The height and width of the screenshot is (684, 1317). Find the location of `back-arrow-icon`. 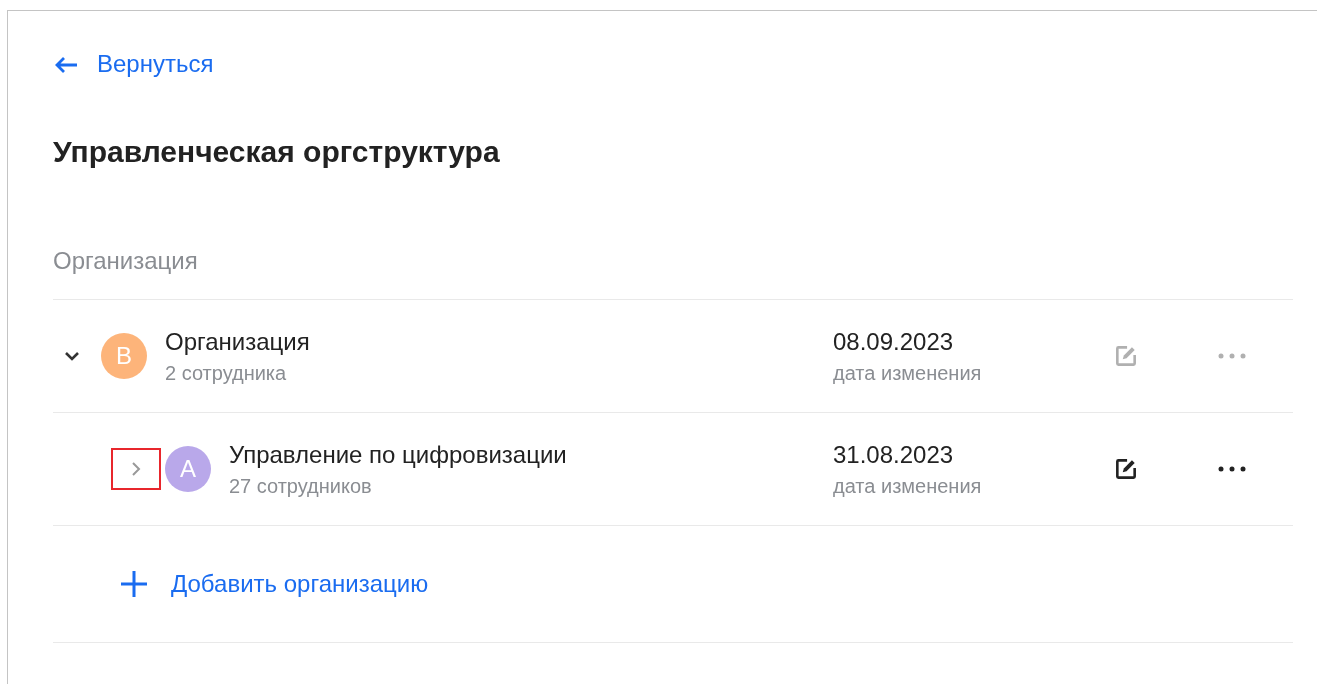

back-arrow-icon is located at coordinates (66, 65).